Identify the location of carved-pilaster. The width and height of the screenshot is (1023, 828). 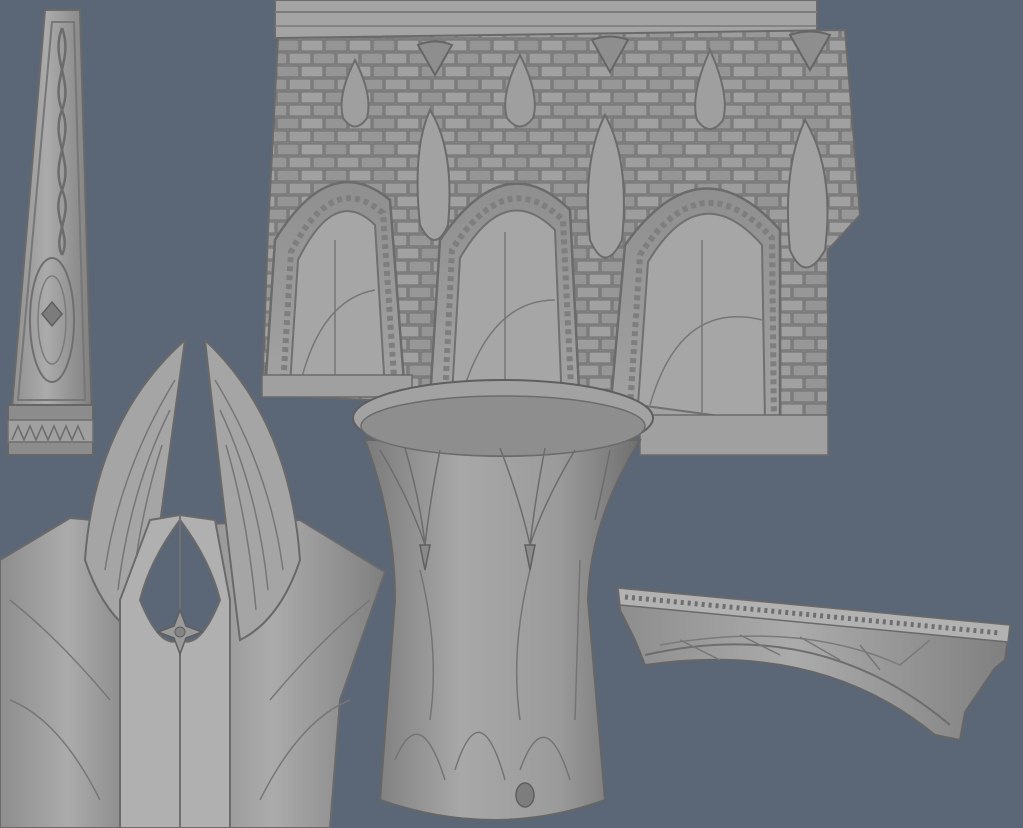
(50, 232).